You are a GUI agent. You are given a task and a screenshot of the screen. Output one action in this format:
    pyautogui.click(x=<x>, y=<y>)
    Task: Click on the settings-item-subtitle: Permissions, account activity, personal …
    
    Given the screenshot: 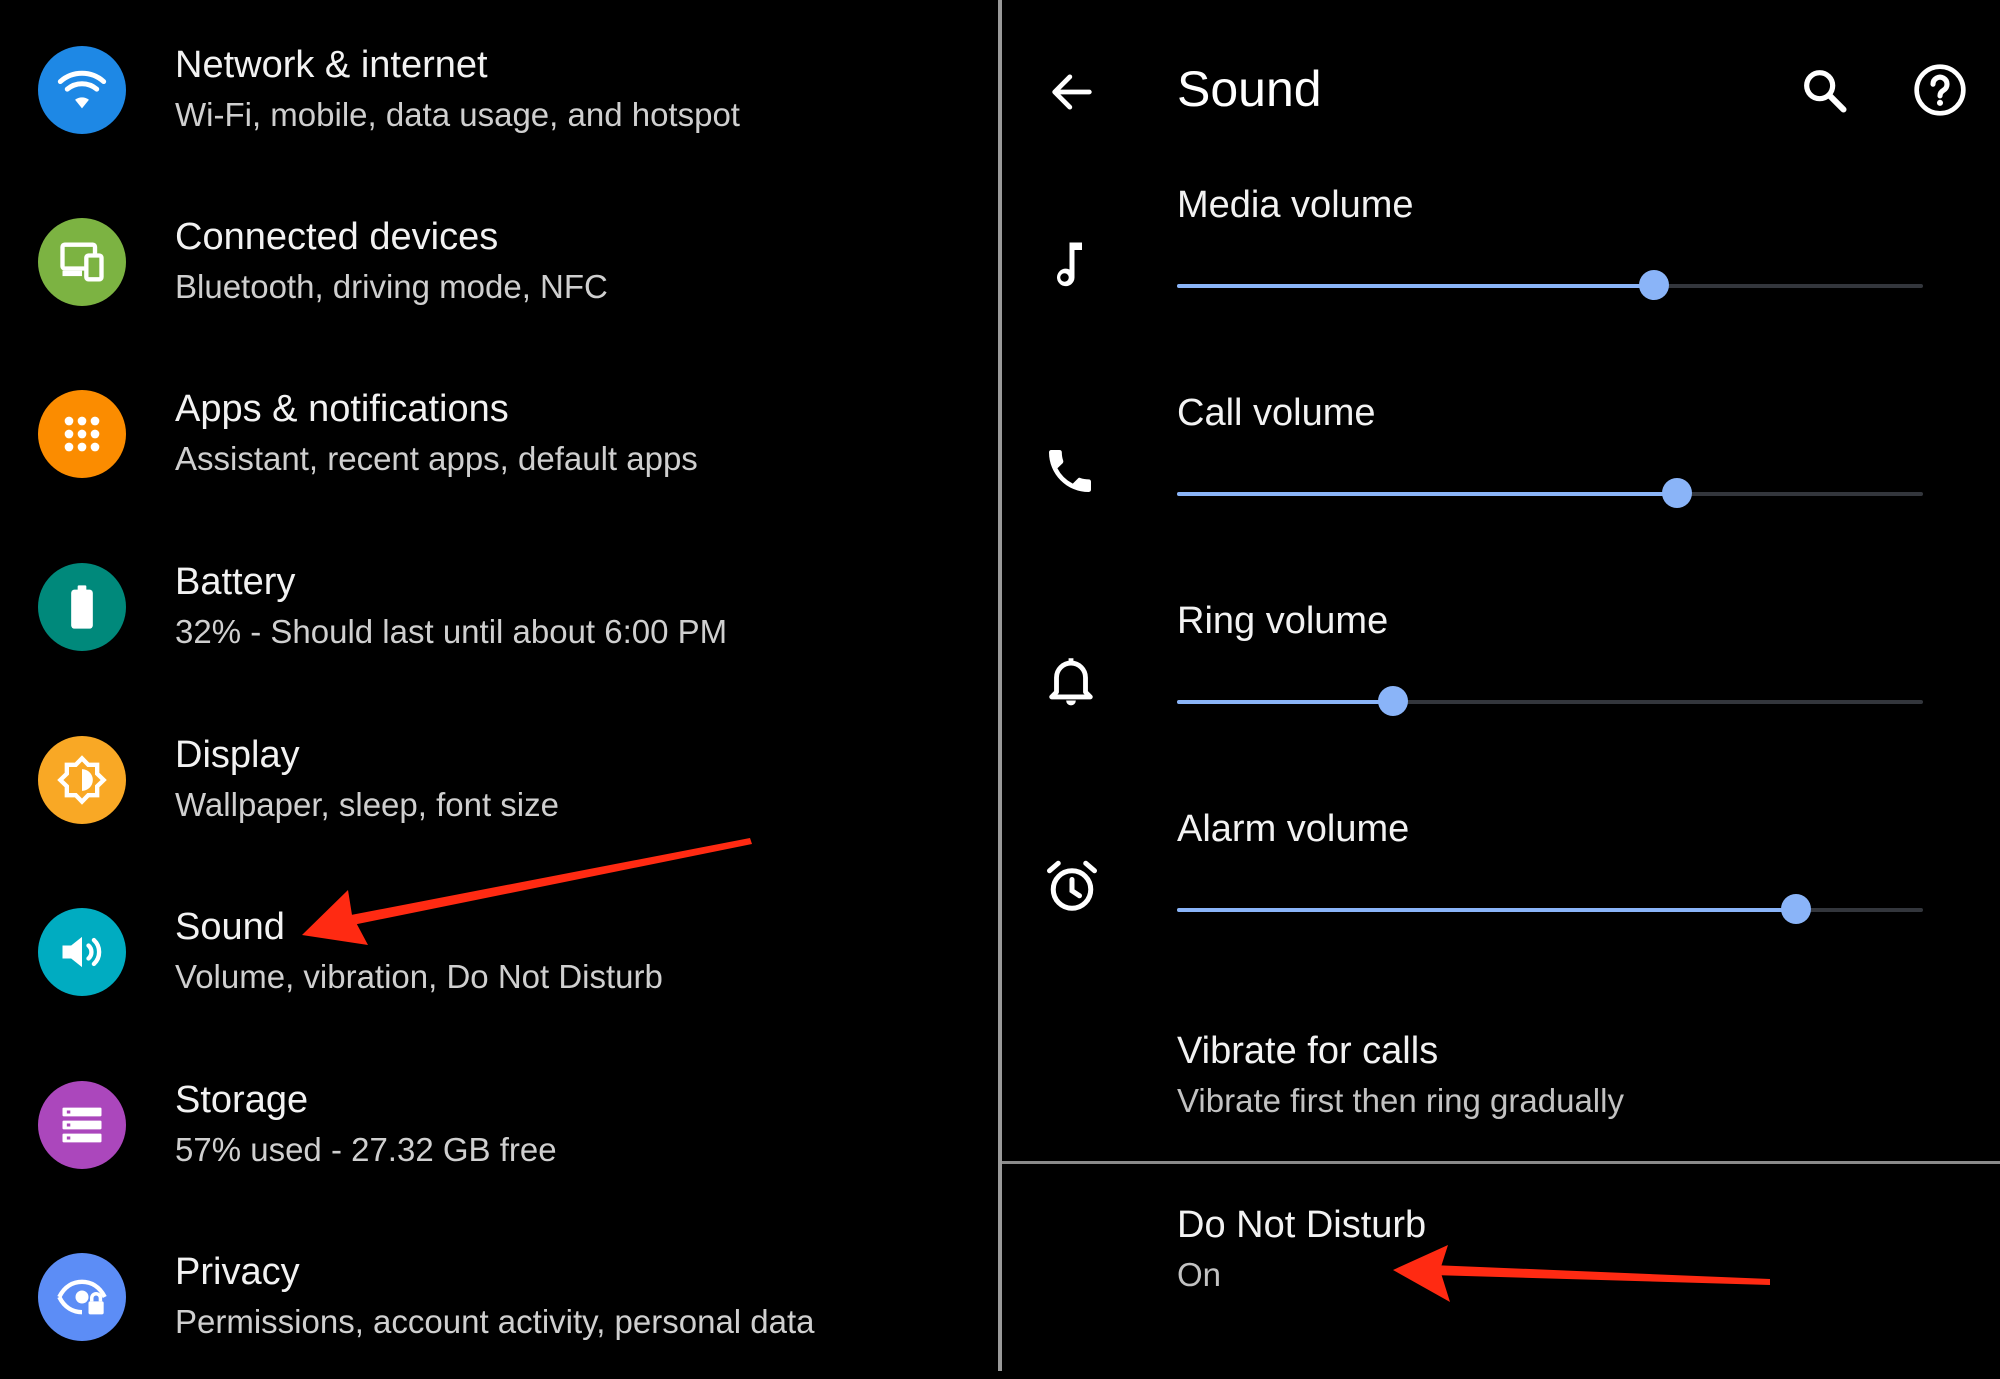 What is the action you would take?
    pyautogui.click(x=495, y=1321)
    